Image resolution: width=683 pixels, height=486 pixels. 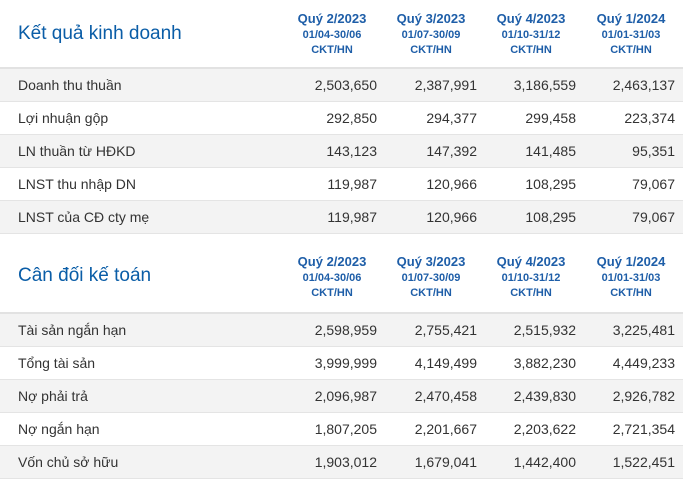 What do you see at coordinates (544, 396) in the screenshot?
I see `row-value: 2,439,830` at bounding box center [544, 396].